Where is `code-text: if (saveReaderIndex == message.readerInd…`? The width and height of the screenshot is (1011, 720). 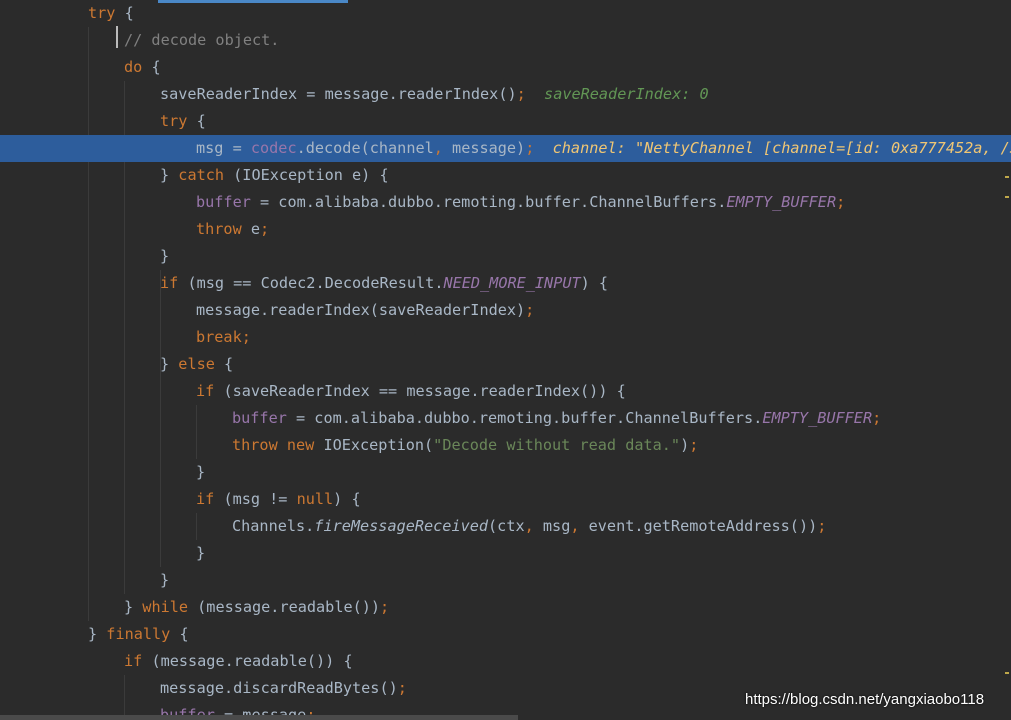 code-text: if (saveReaderIndex == message.readerInd… is located at coordinates (411, 391).